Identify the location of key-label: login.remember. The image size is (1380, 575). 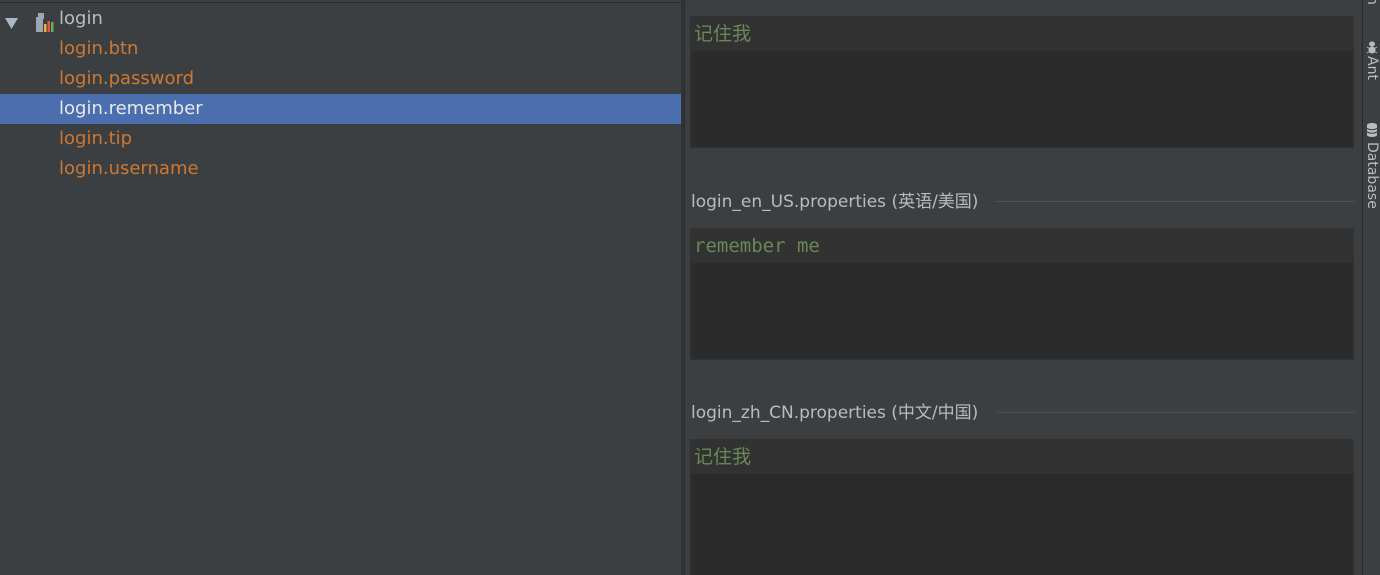
(131, 108).